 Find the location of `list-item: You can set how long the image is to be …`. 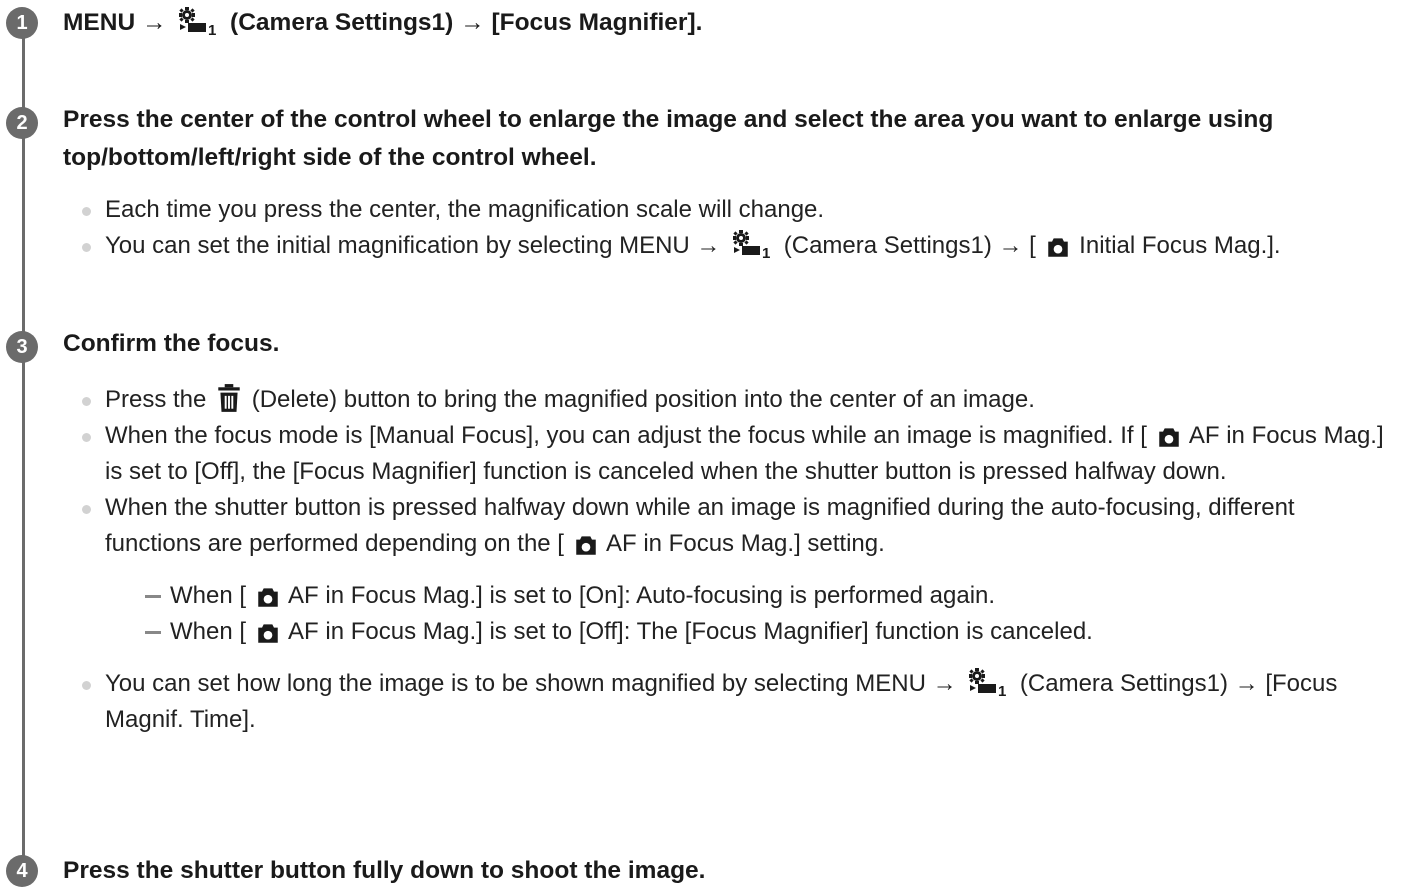

list-item: You can set how long the image is to be … is located at coordinates (738, 702).